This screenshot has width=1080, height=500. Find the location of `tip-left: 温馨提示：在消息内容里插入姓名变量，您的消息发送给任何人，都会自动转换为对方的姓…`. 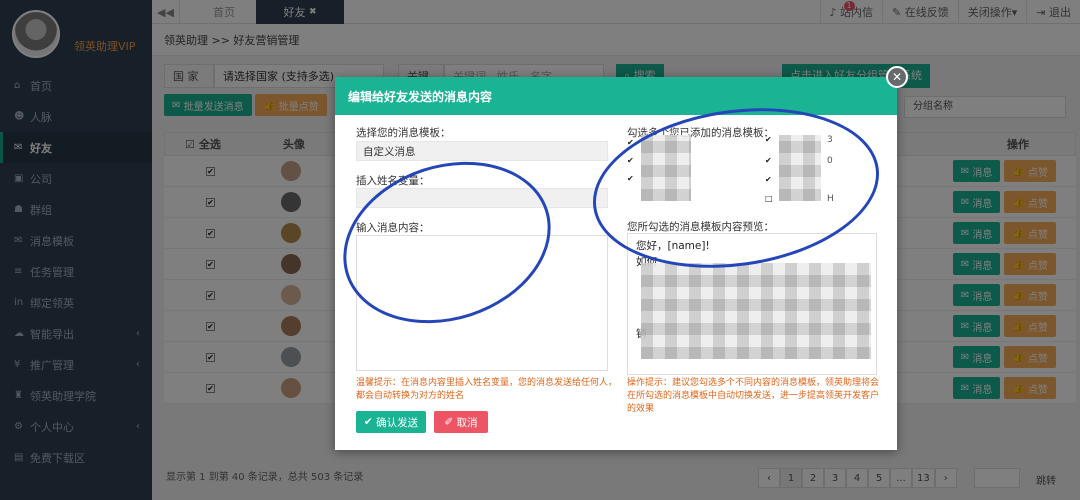

tip-left: 温馨提示：在消息内容里插入姓名变量，您的消息发送给任何人，都会自动转换为对方的姓… is located at coordinates (487, 389).